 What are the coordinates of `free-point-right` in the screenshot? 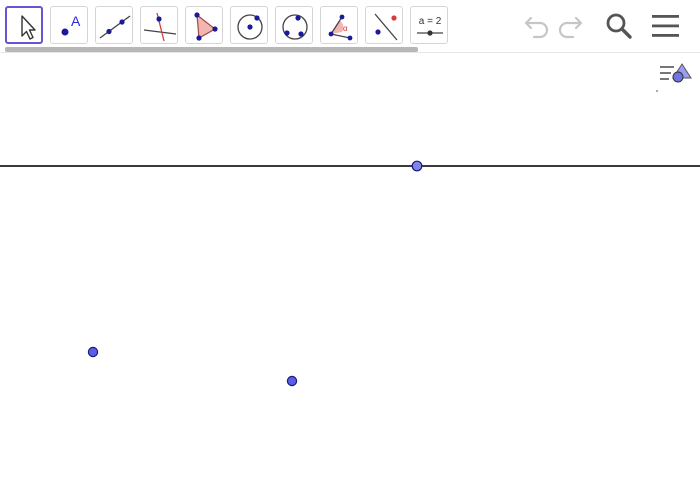 It's located at (292, 381).